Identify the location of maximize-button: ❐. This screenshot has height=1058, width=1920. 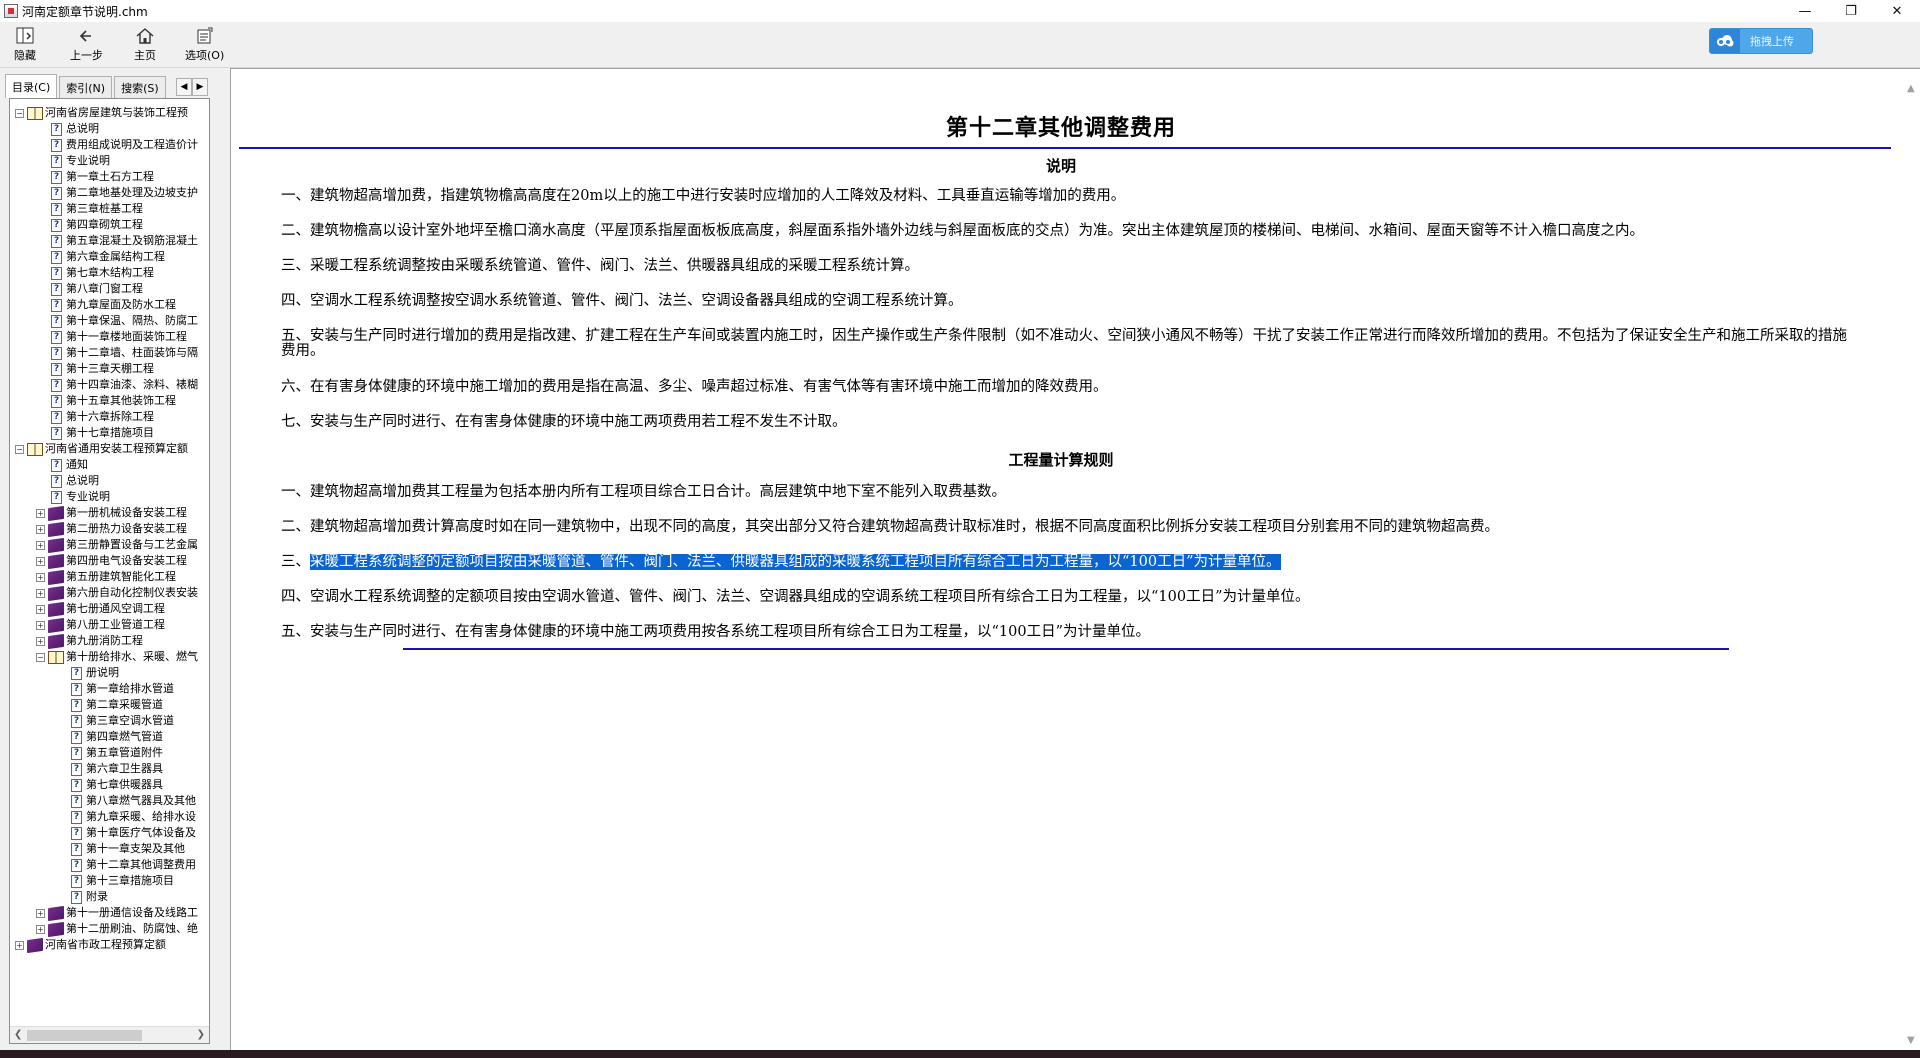
(1851, 11).